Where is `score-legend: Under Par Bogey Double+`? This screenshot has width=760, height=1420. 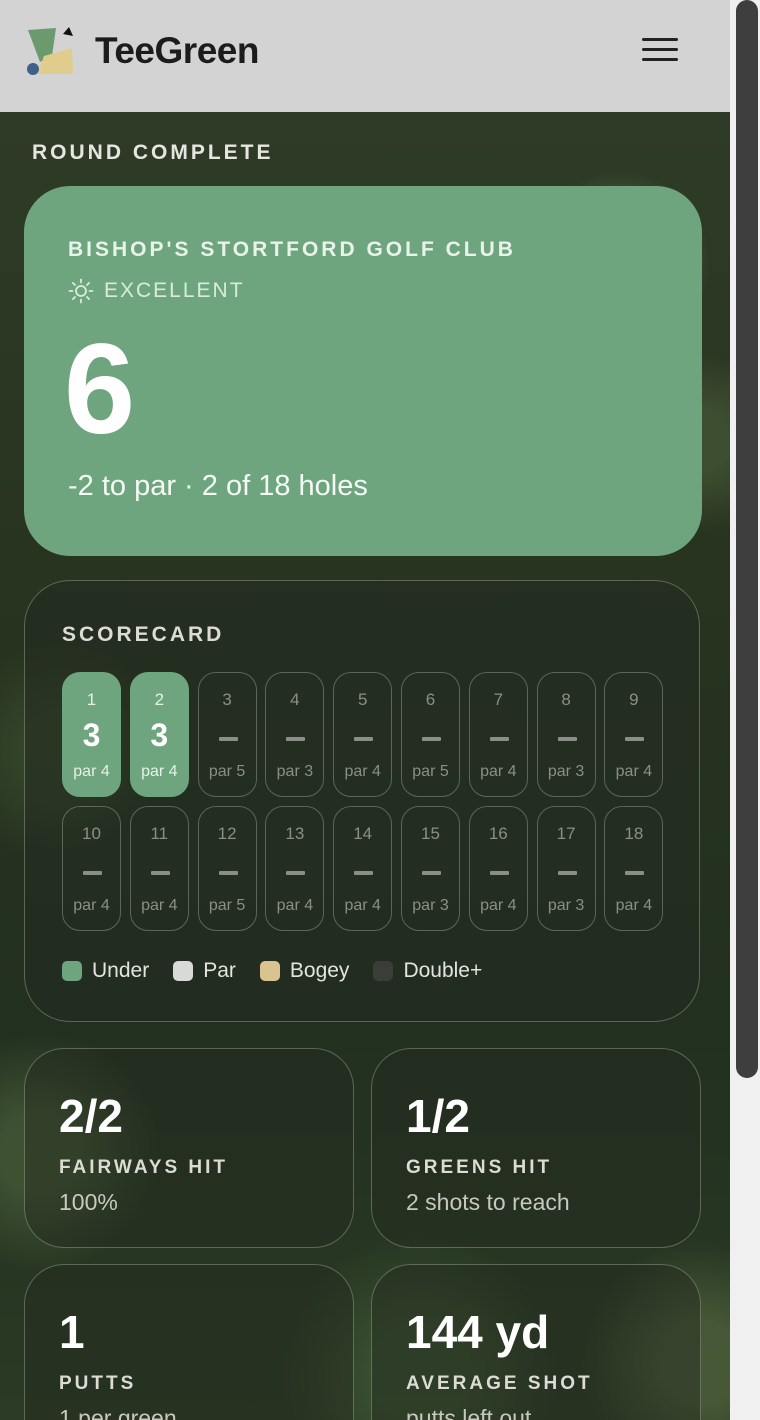 score-legend: Under Par Bogey Double+ is located at coordinates (284, 971).